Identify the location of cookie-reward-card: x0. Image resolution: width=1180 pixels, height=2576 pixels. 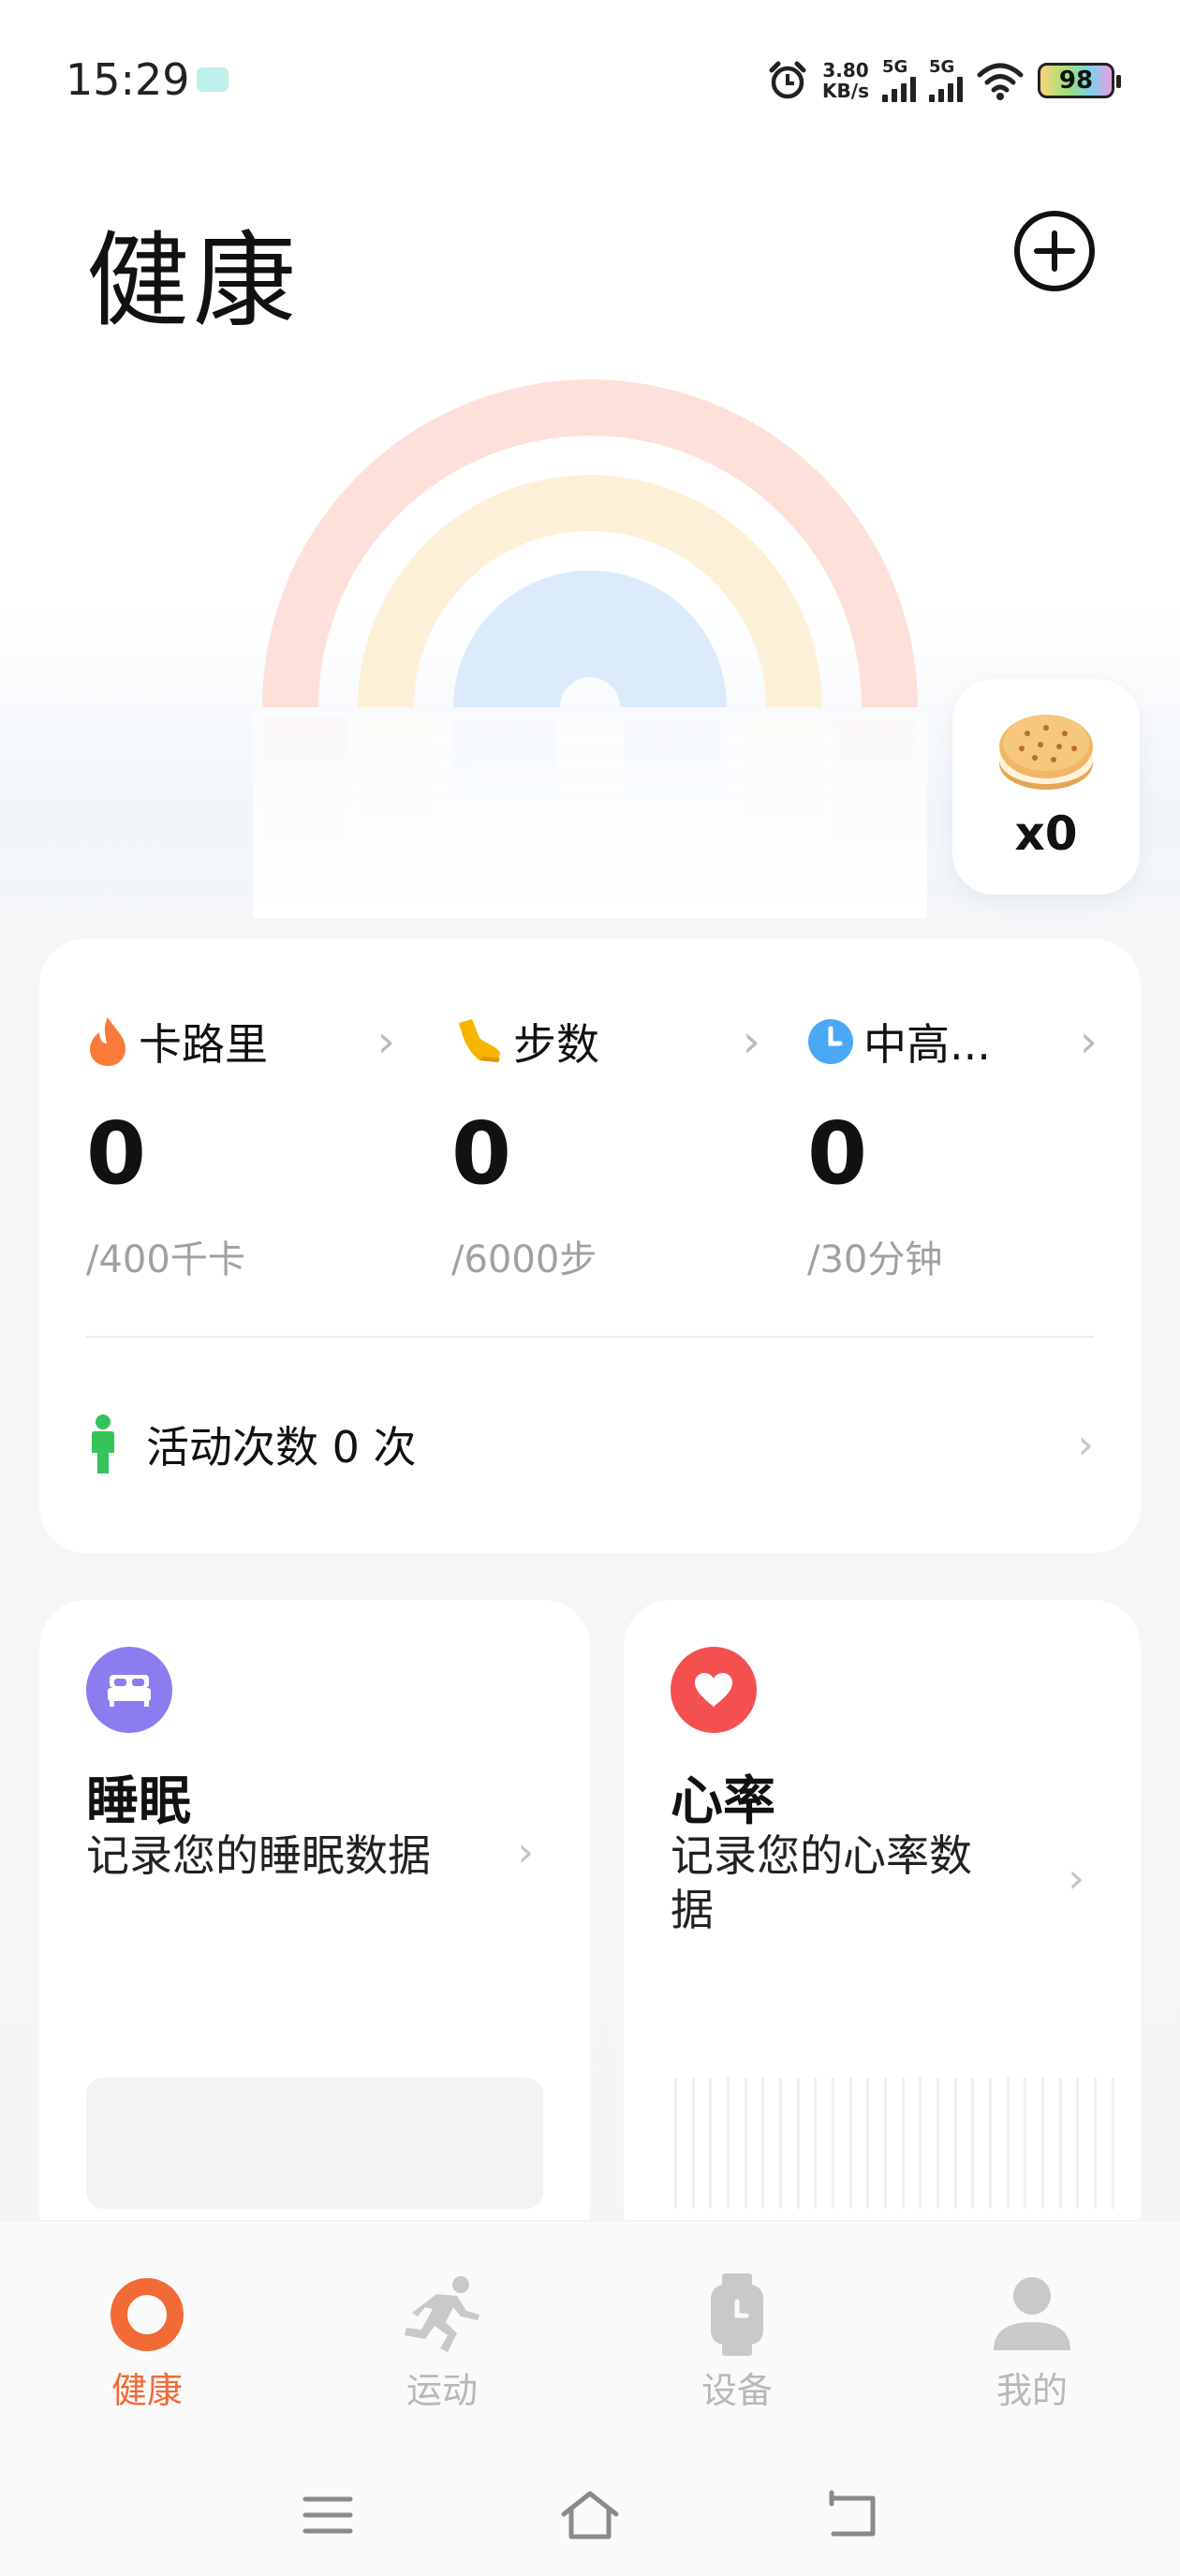
(1046, 787).